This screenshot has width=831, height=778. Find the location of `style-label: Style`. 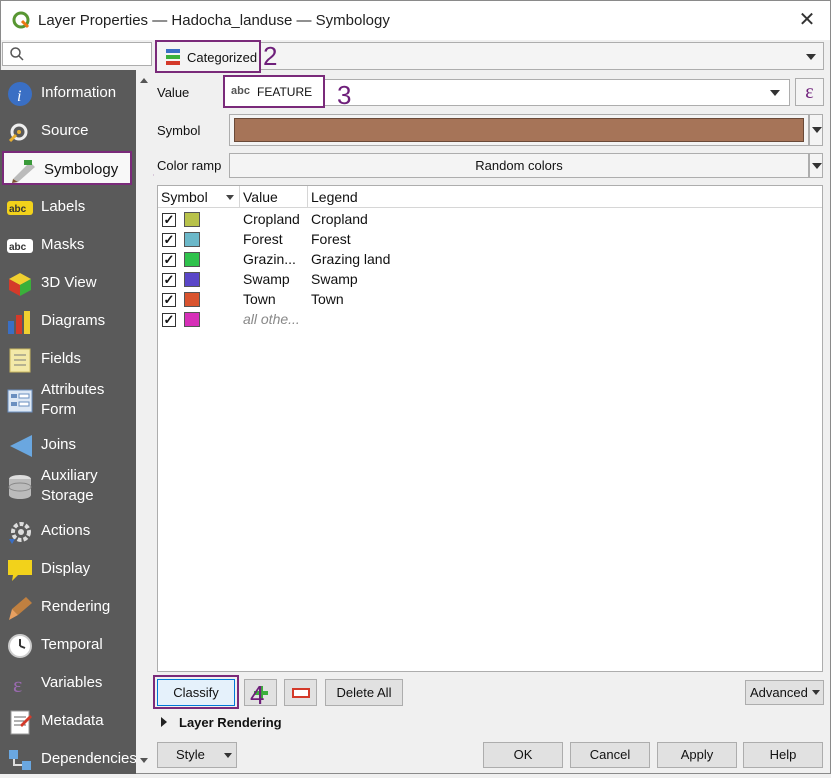

style-label: Style is located at coordinates (190, 754).